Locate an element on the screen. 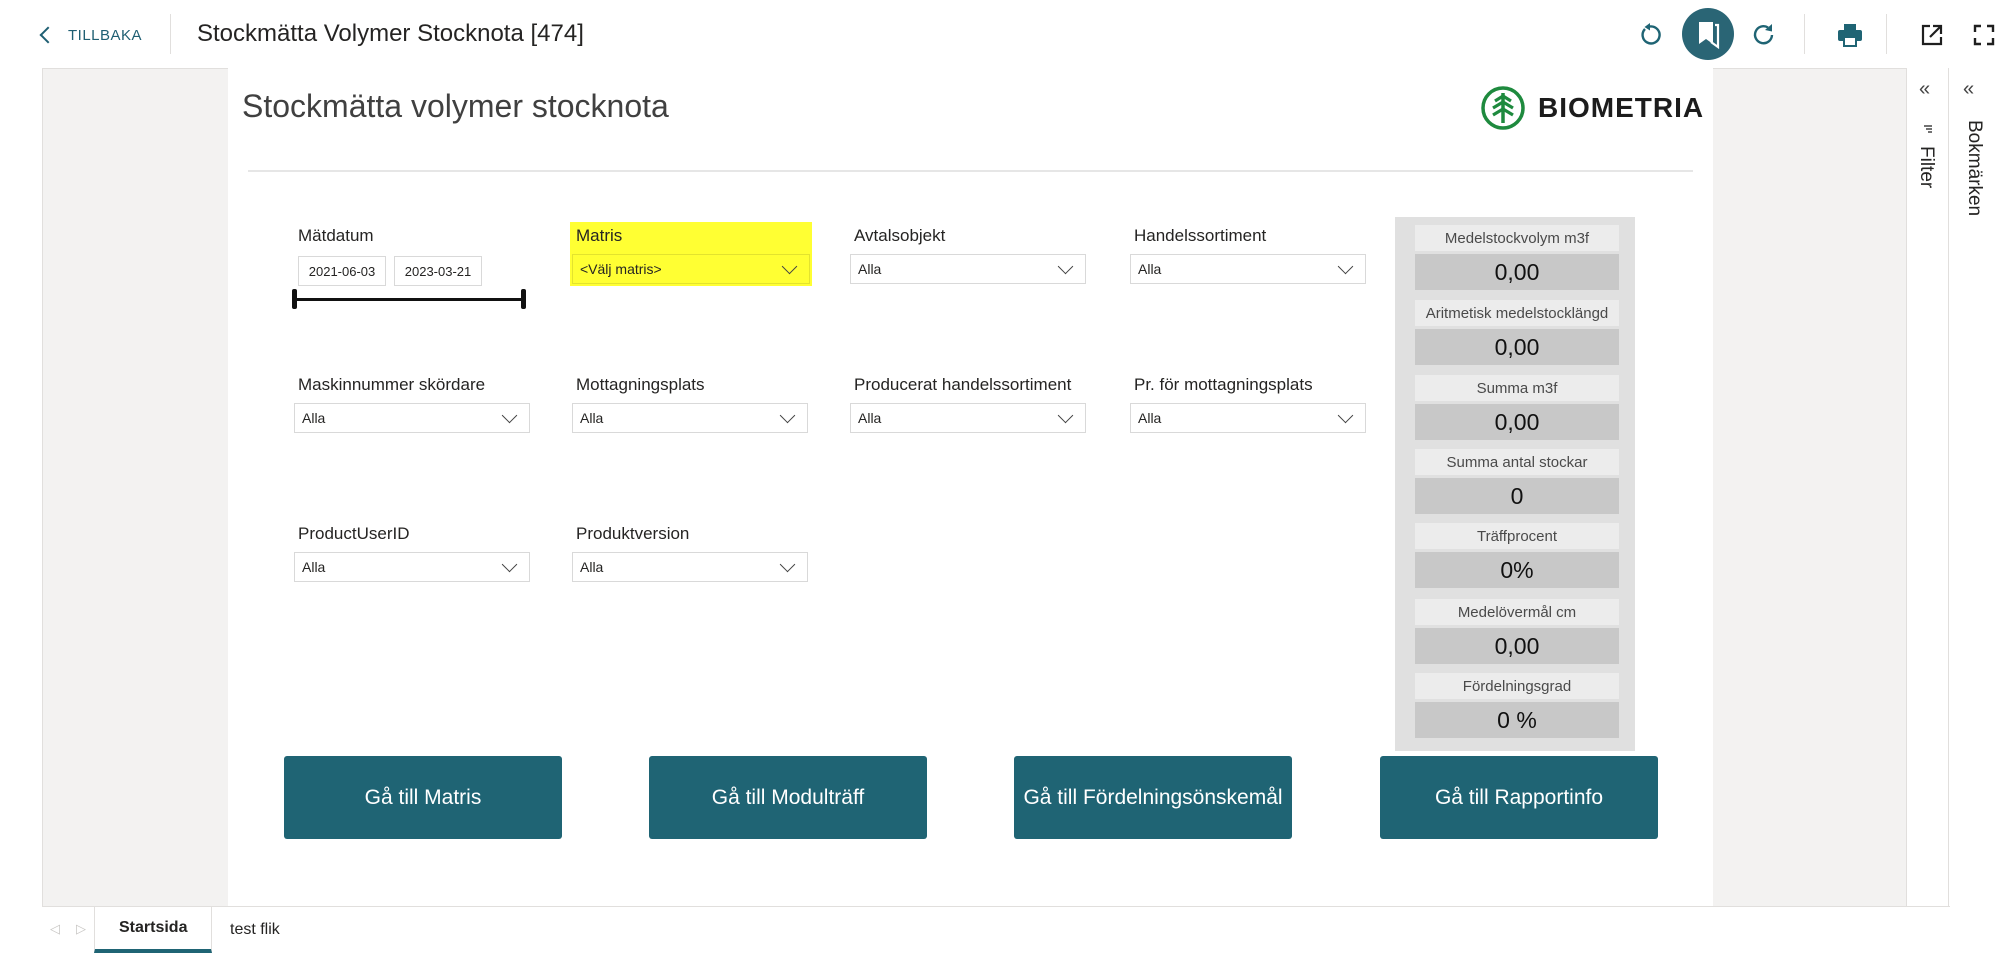 The image size is (2002, 964). chevron-left-icon is located at coordinates (48, 35).